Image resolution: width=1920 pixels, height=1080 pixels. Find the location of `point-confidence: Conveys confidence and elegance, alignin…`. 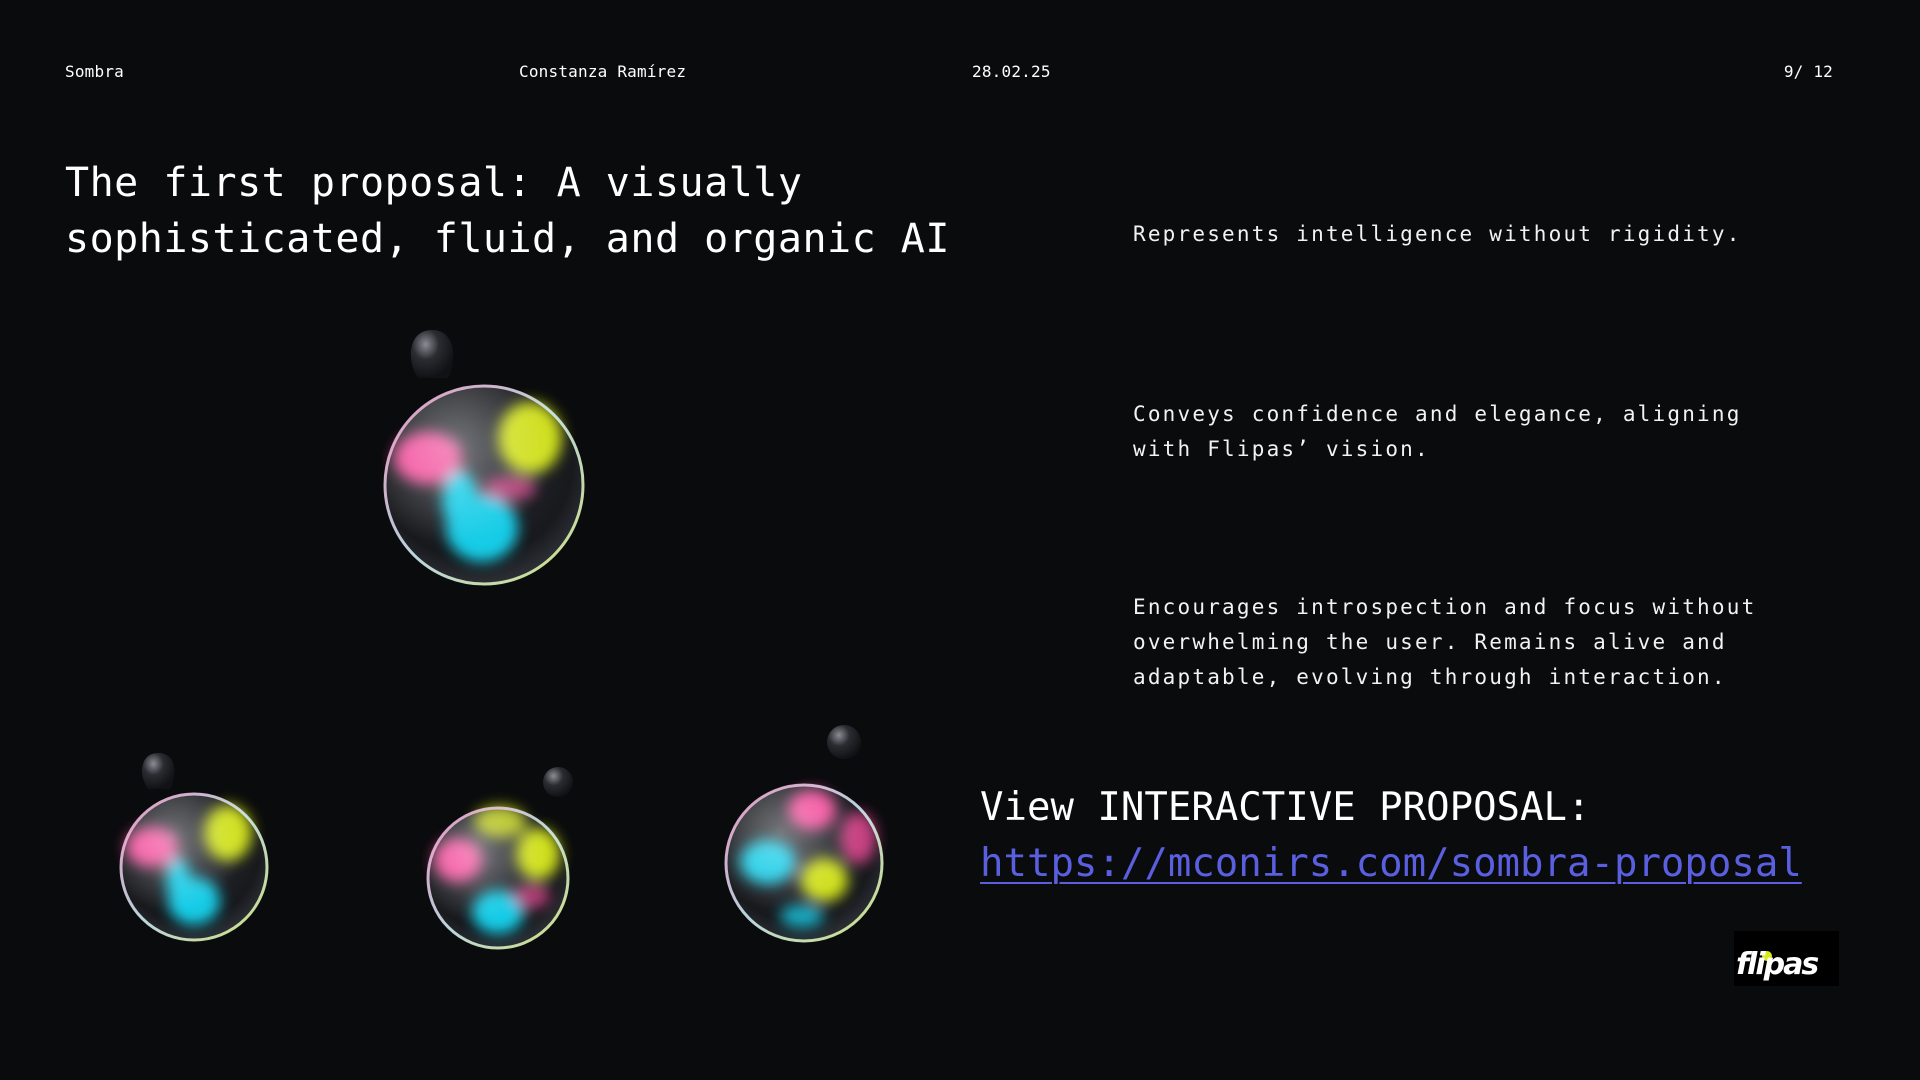

point-confidence: Conveys confidence and elegance, alignin… is located at coordinates (1437, 431).